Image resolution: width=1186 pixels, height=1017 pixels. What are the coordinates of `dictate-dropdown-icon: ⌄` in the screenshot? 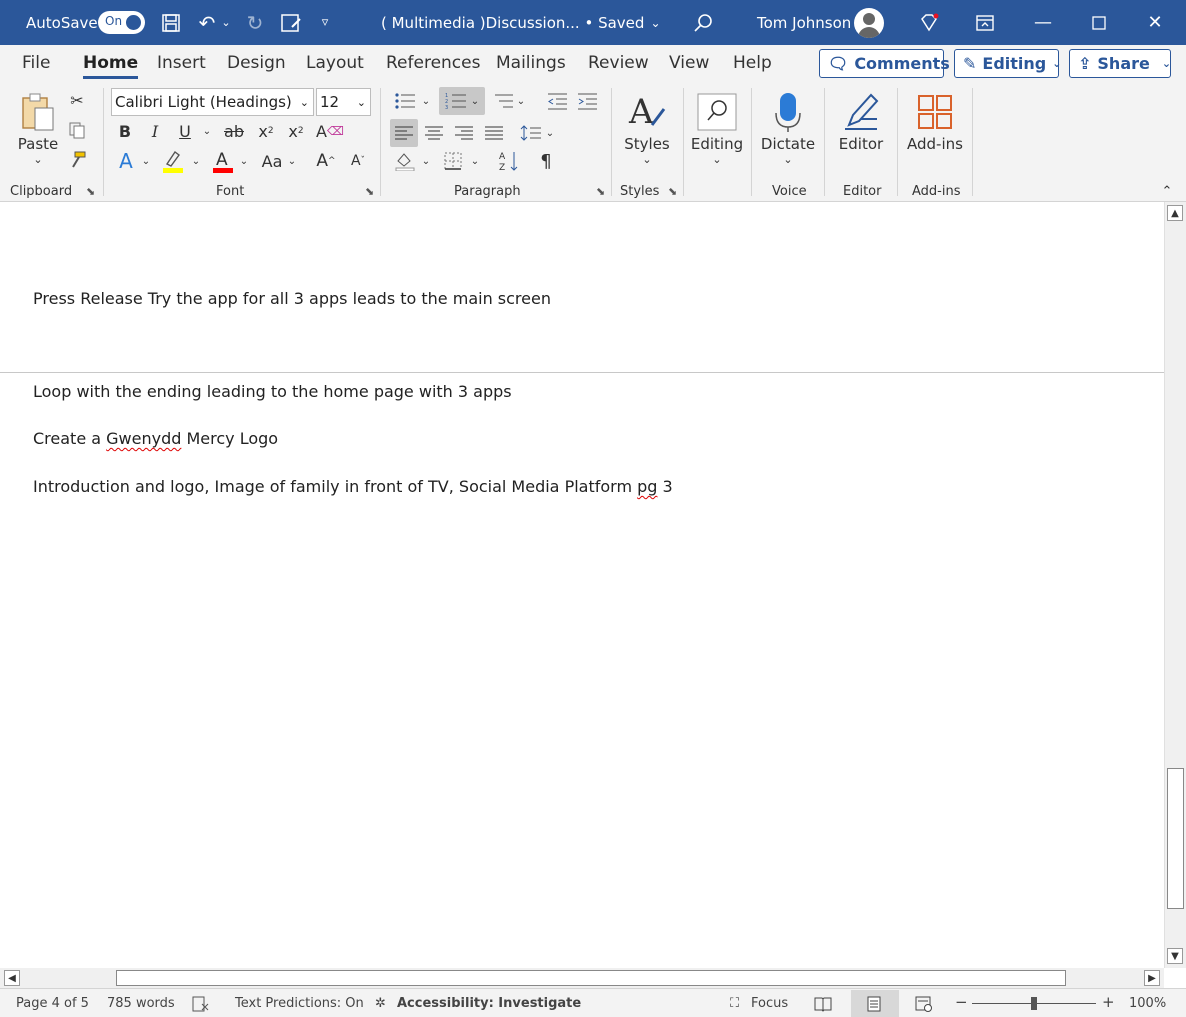 It's located at (787, 159).